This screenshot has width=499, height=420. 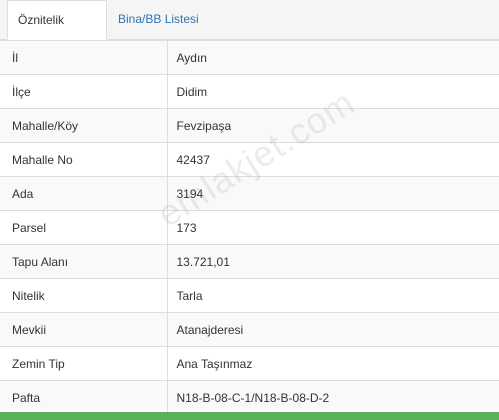 I want to click on row-value: Atanajderesi, so click(x=333, y=329).